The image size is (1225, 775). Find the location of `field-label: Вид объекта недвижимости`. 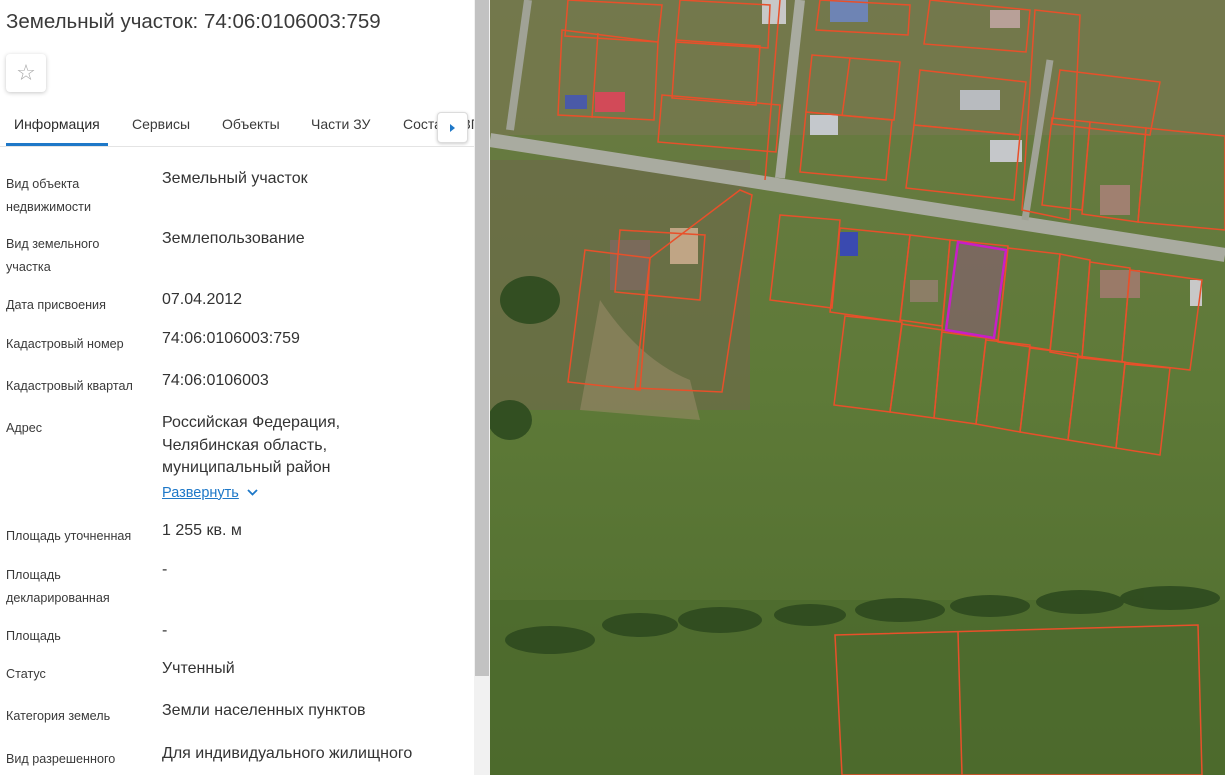

field-label: Вид объекта недвижимости is located at coordinates (48, 195).